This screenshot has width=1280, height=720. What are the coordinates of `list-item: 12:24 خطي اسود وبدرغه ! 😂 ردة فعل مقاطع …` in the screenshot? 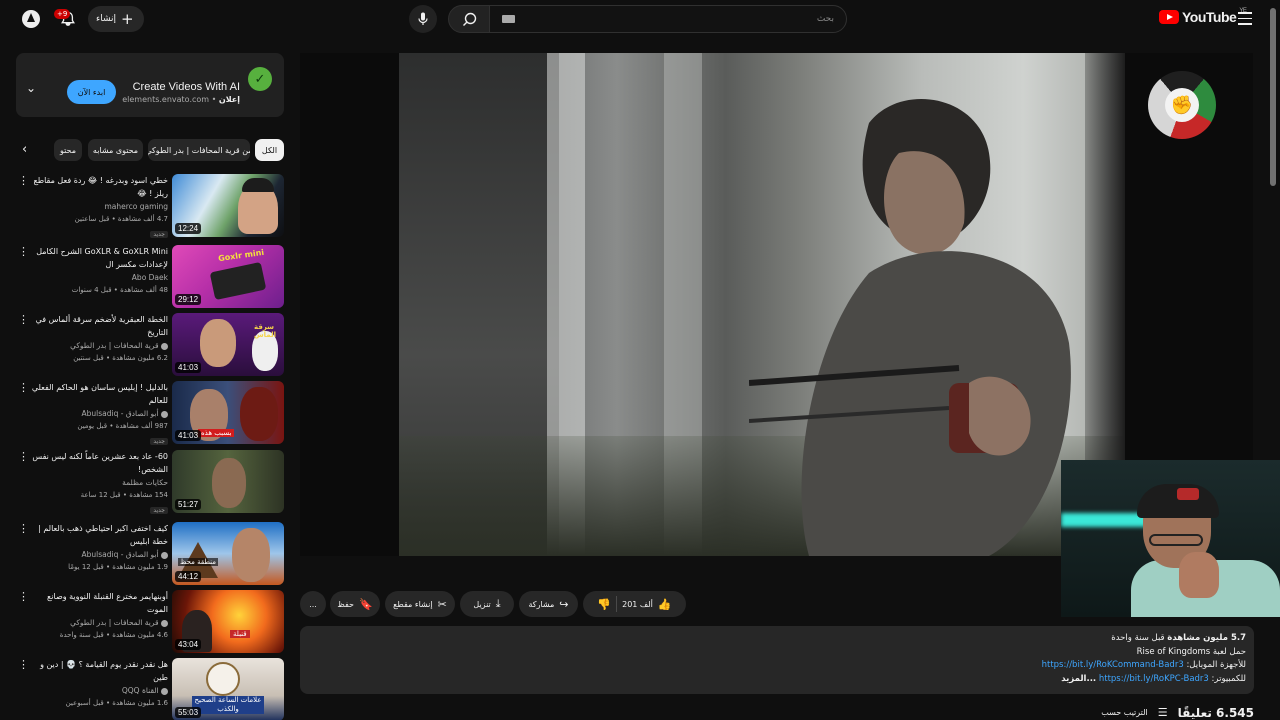 It's located at (150, 206).